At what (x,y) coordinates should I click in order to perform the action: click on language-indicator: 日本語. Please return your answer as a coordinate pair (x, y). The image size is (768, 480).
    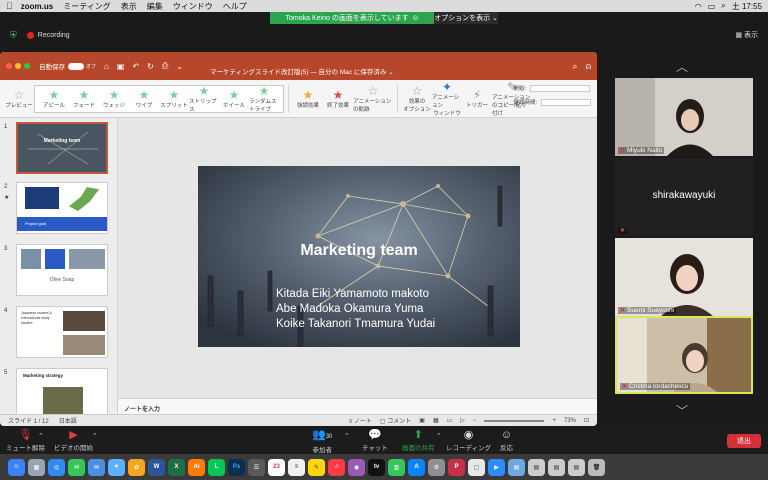
    Looking at the image, I should click on (68, 420).